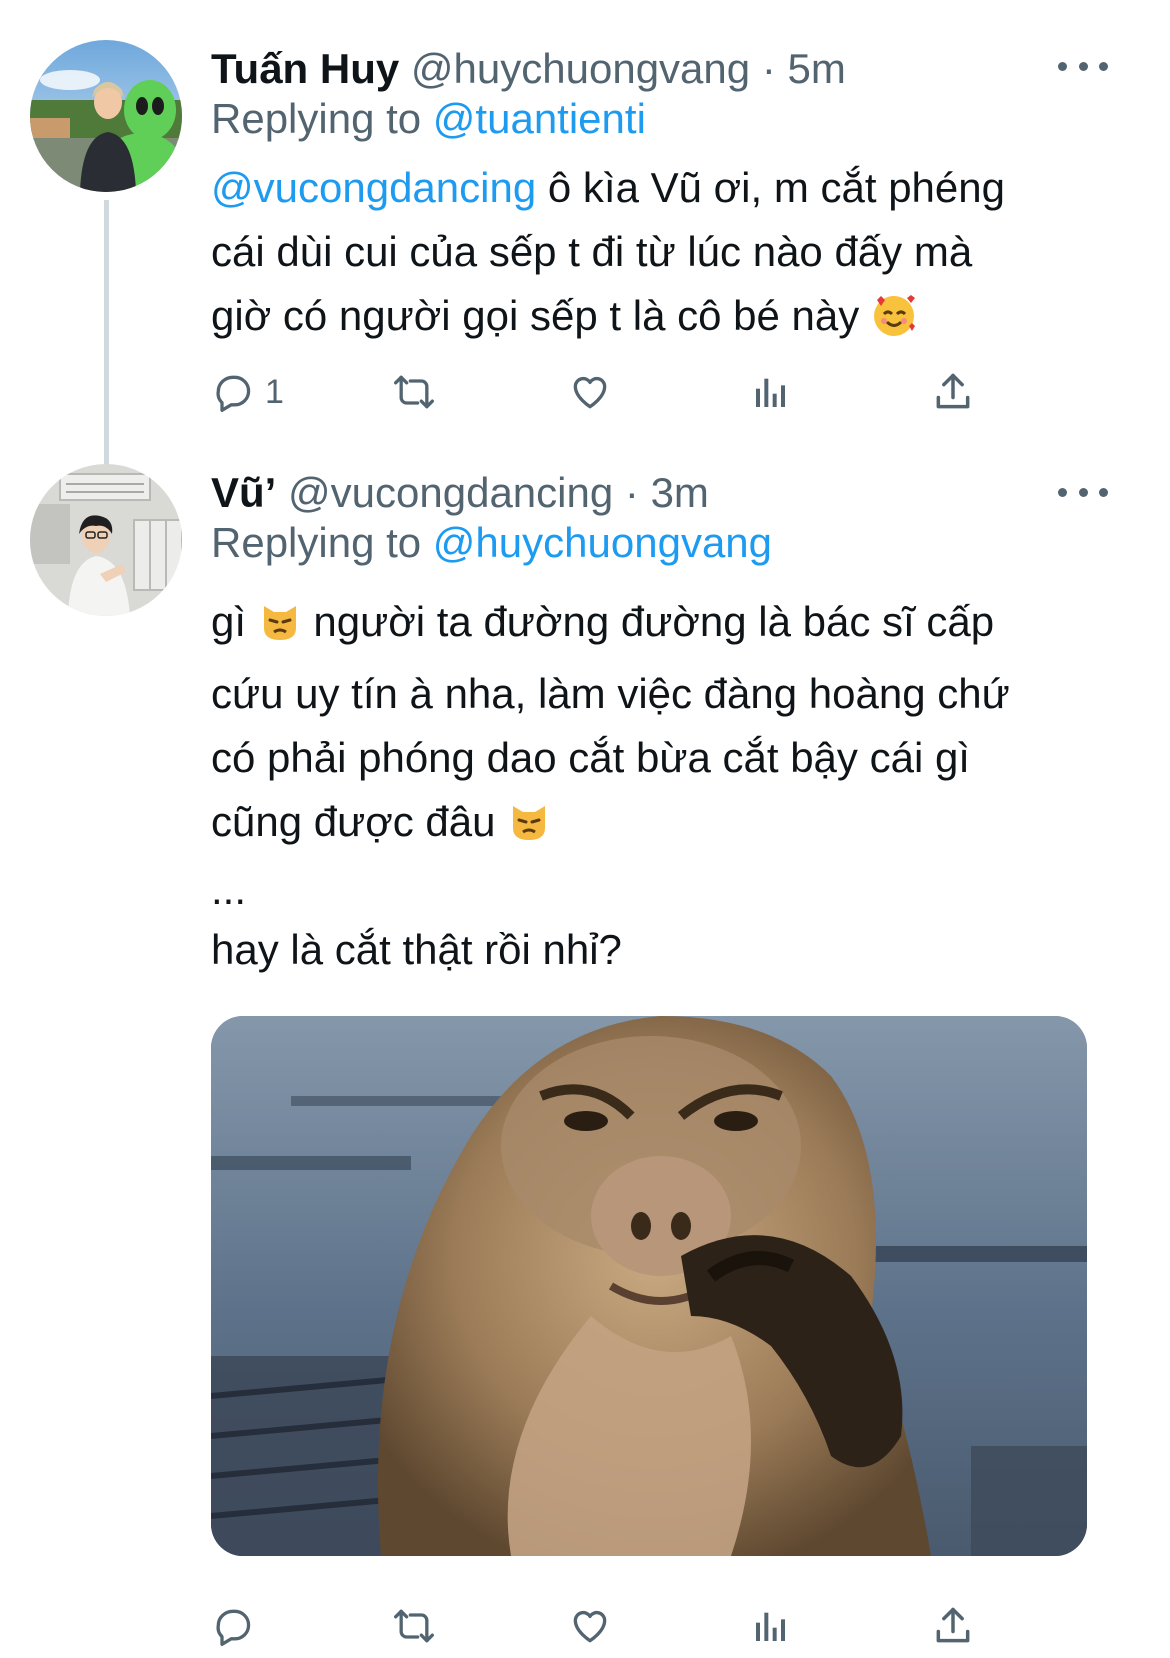 The width and height of the screenshot is (1170, 1658). Describe the element at coordinates (648, 621) in the screenshot. I see `body-line: người ta đường đường là bác sĩ cấp` at that location.